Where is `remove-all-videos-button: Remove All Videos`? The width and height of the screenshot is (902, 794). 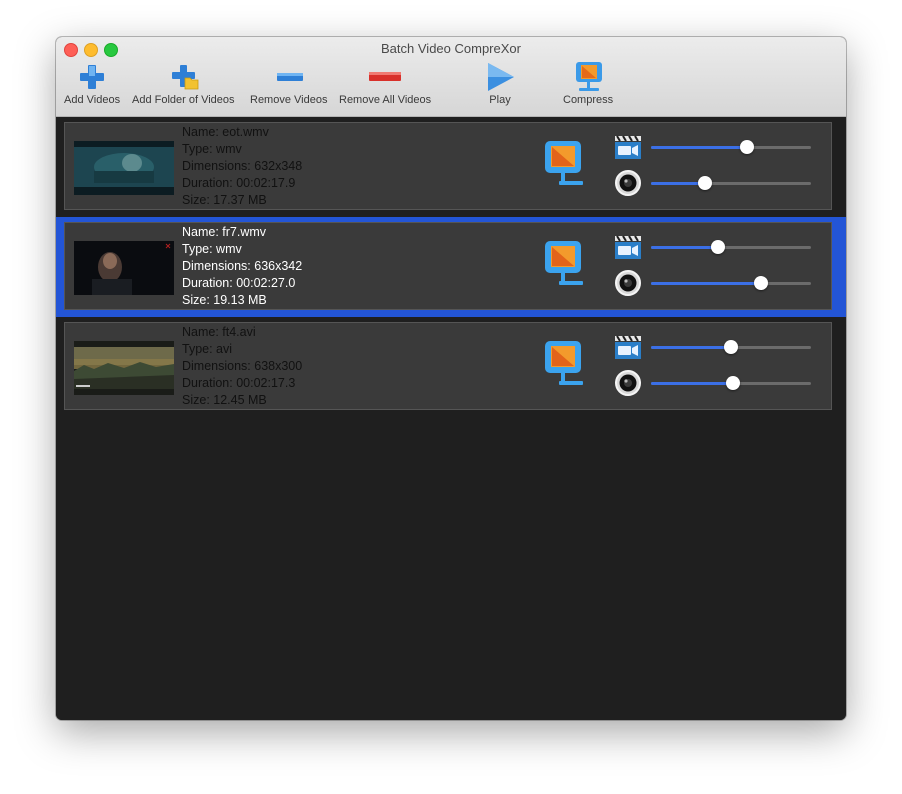
remove-all-videos-button: Remove All Videos is located at coordinates (385, 86).